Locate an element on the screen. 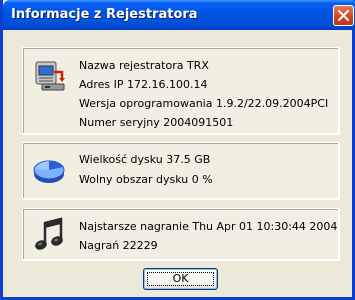 Image resolution: width=355 pixels, height=300 pixels. disk-pie-icon is located at coordinates (49, 171).